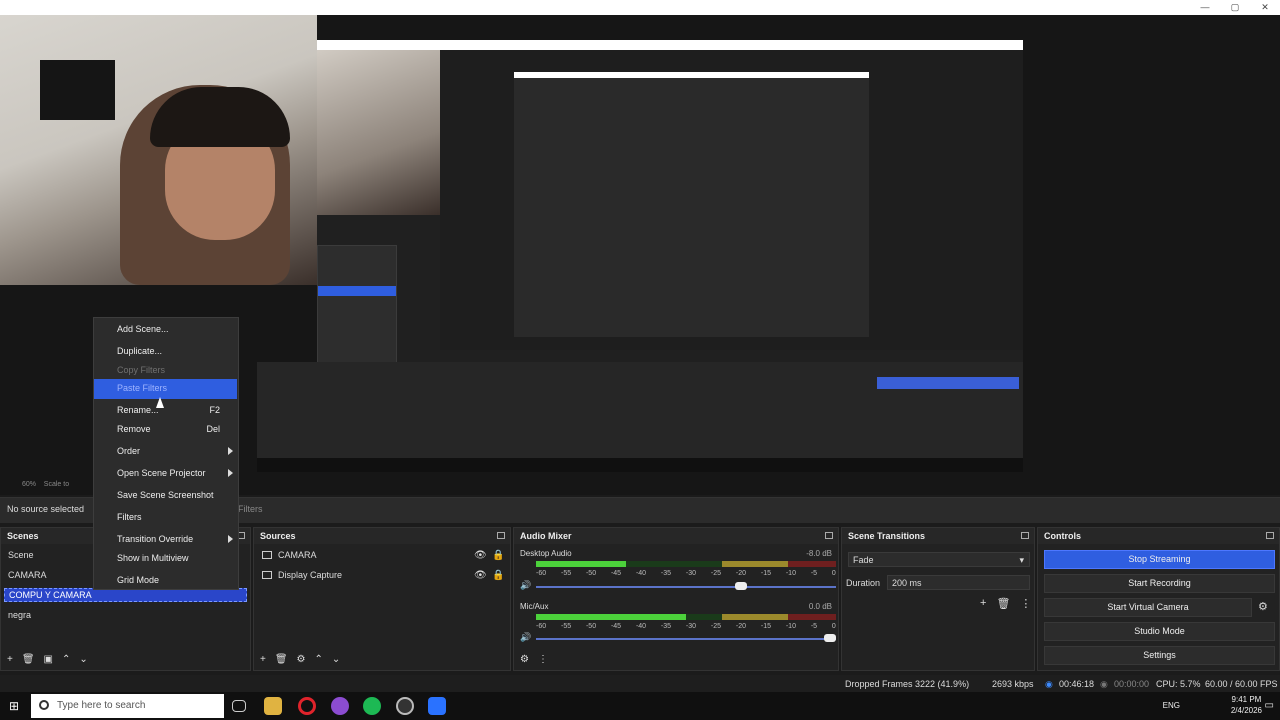 The image size is (1280, 720). What do you see at coordinates (21, 555) in the screenshot?
I see `scene-item: Scene` at bounding box center [21, 555].